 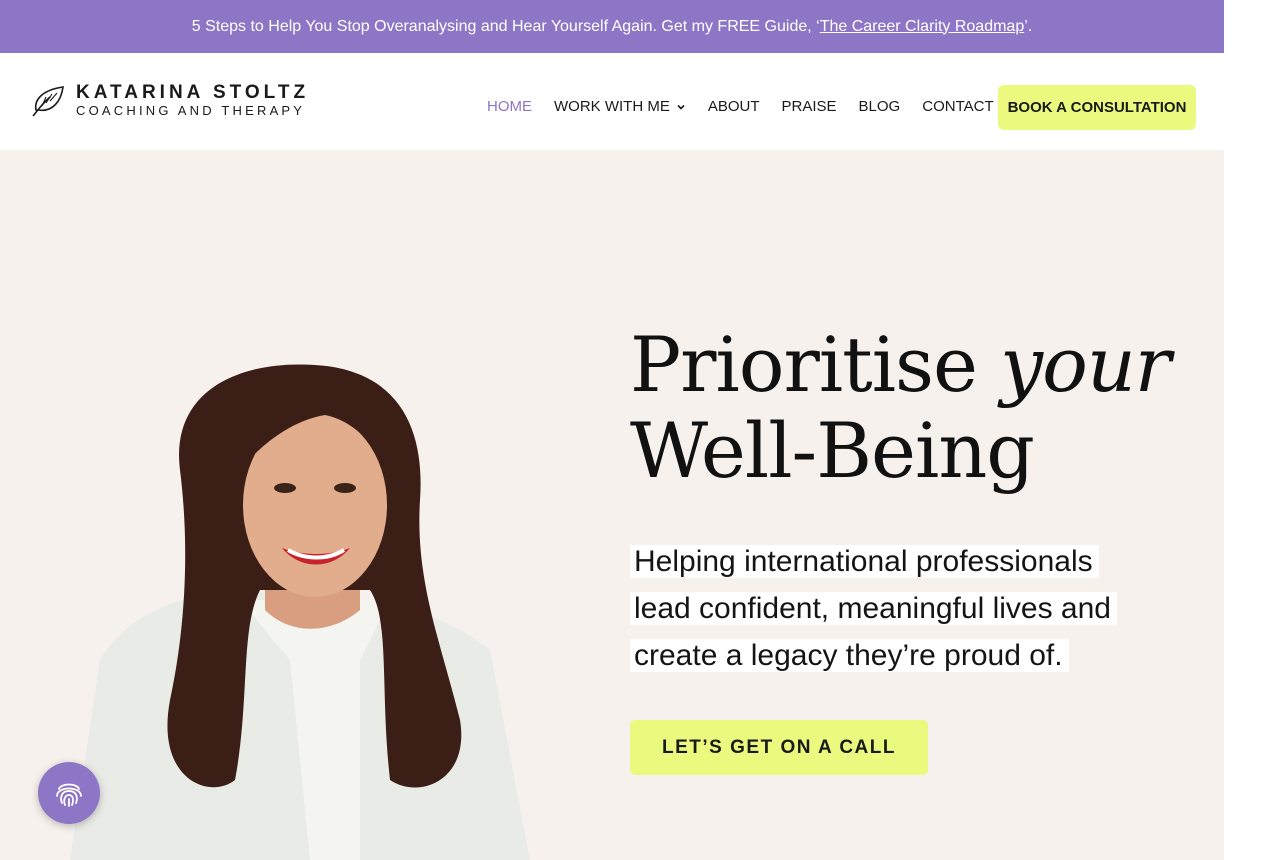 What do you see at coordinates (880, 106) in the screenshot?
I see `nav-blog: BLOG` at bounding box center [880, 106].